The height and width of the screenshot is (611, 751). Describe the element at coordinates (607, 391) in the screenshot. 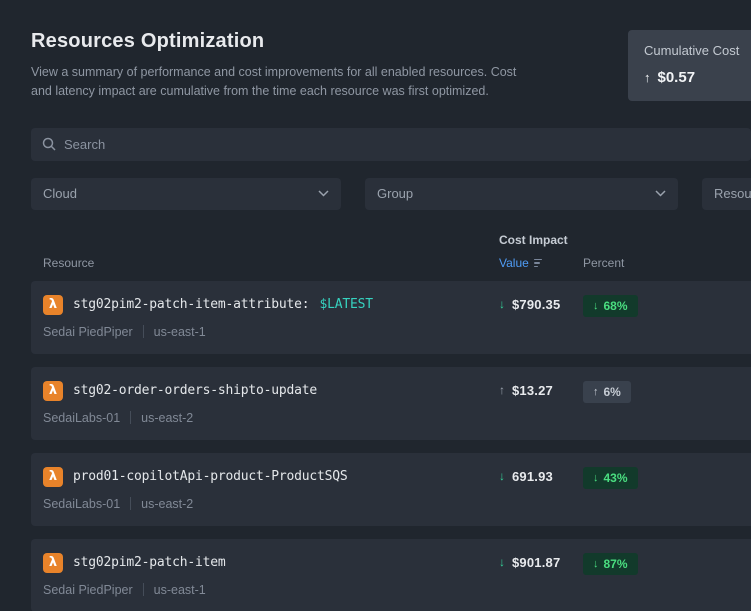

I see `percent-badge: ↑ 6%` at that location.